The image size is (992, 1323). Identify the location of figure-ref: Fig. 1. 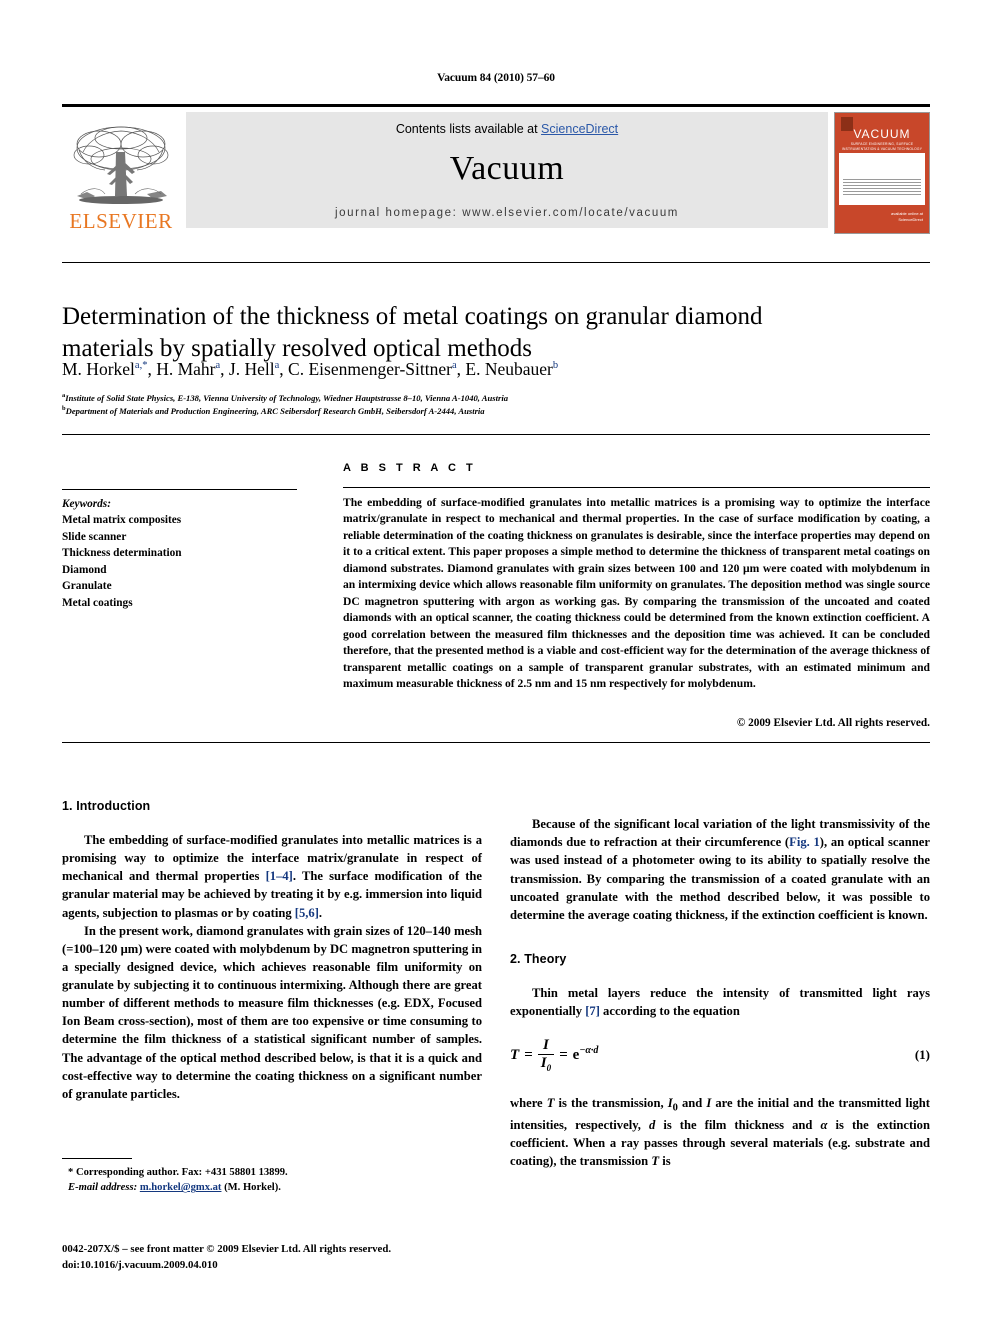
(804, 842).